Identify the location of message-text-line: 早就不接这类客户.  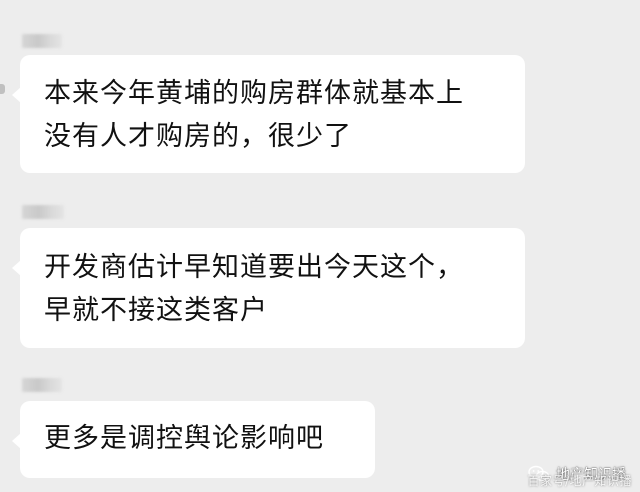
(156, 310).